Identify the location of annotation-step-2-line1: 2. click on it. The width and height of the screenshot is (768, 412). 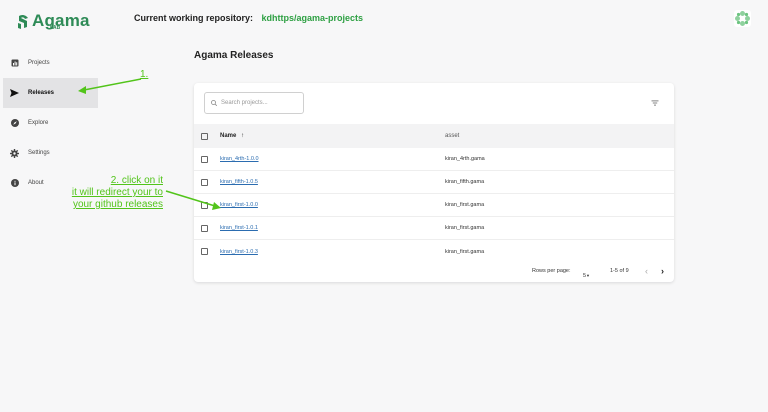
(136, 180).